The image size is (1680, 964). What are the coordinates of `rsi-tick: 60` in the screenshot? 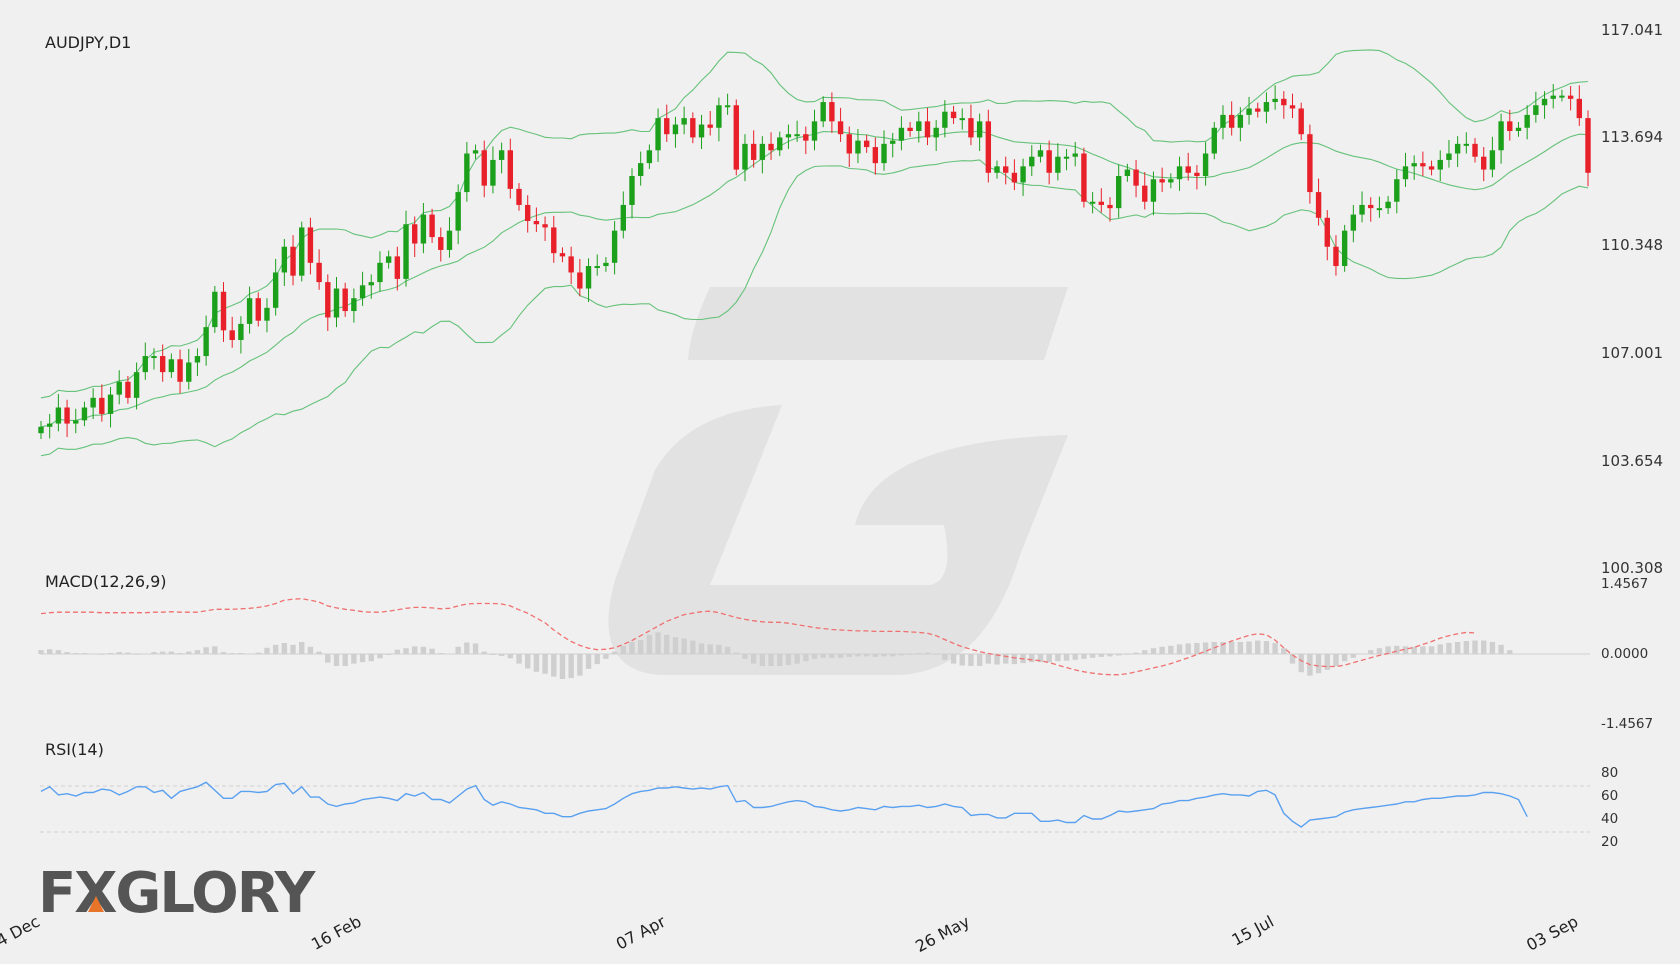 It's located at (1609, 796).